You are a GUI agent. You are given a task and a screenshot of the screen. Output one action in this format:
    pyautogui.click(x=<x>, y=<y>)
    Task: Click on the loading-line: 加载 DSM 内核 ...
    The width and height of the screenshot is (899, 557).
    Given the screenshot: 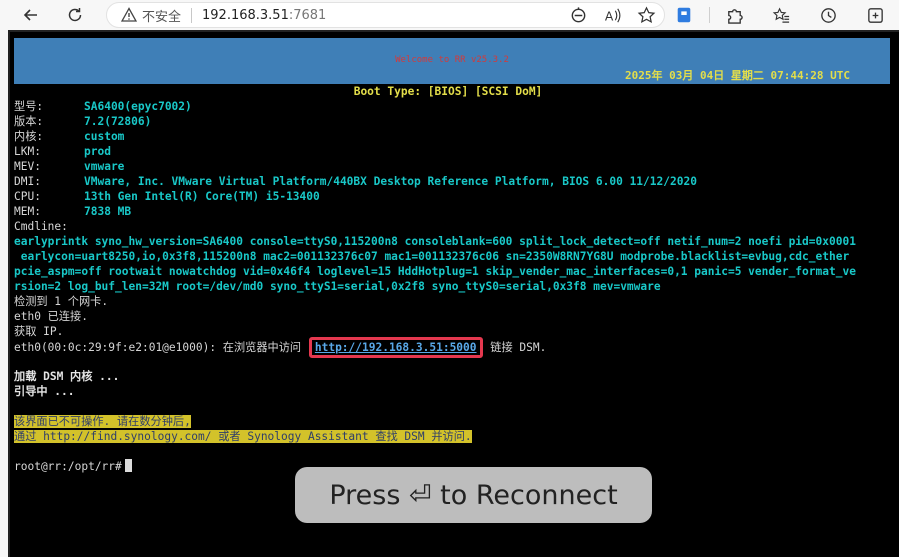 What is the action you would take?
    pyautogui.click(x=67, y=376)
    